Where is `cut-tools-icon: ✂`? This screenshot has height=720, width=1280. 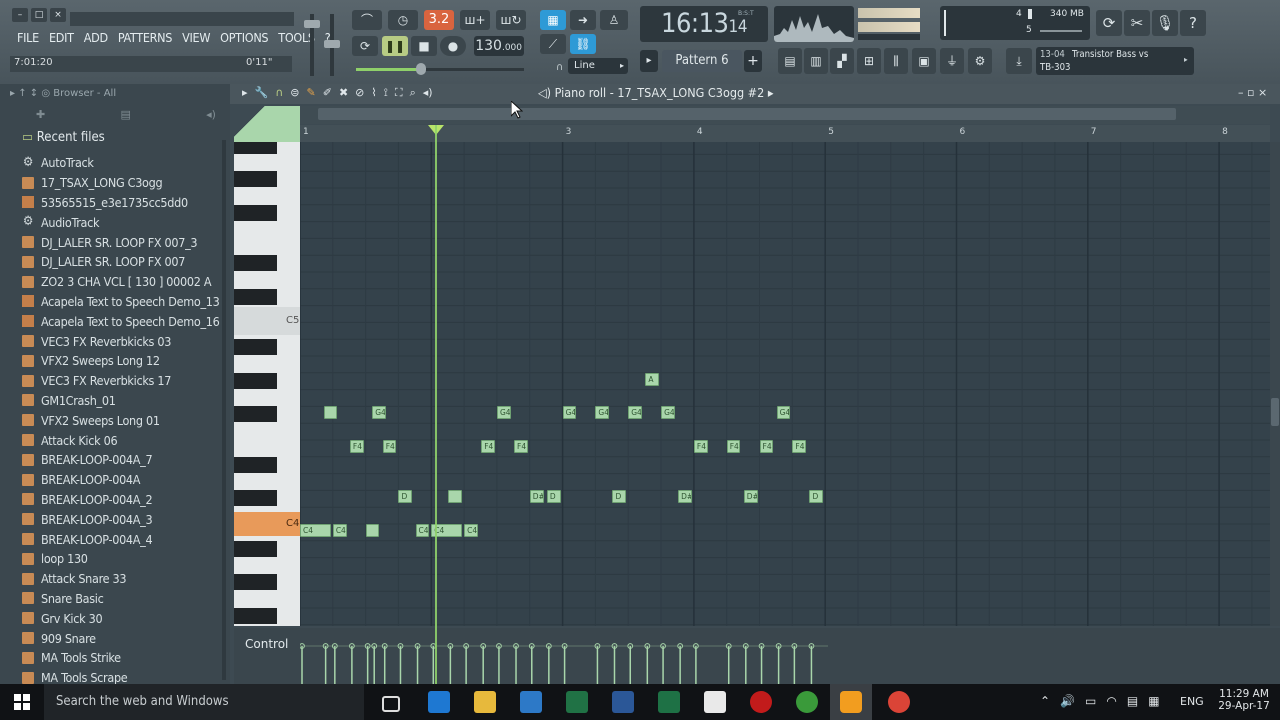
cut-tools-icon: ✂ is located at coordinates (1137, 23).